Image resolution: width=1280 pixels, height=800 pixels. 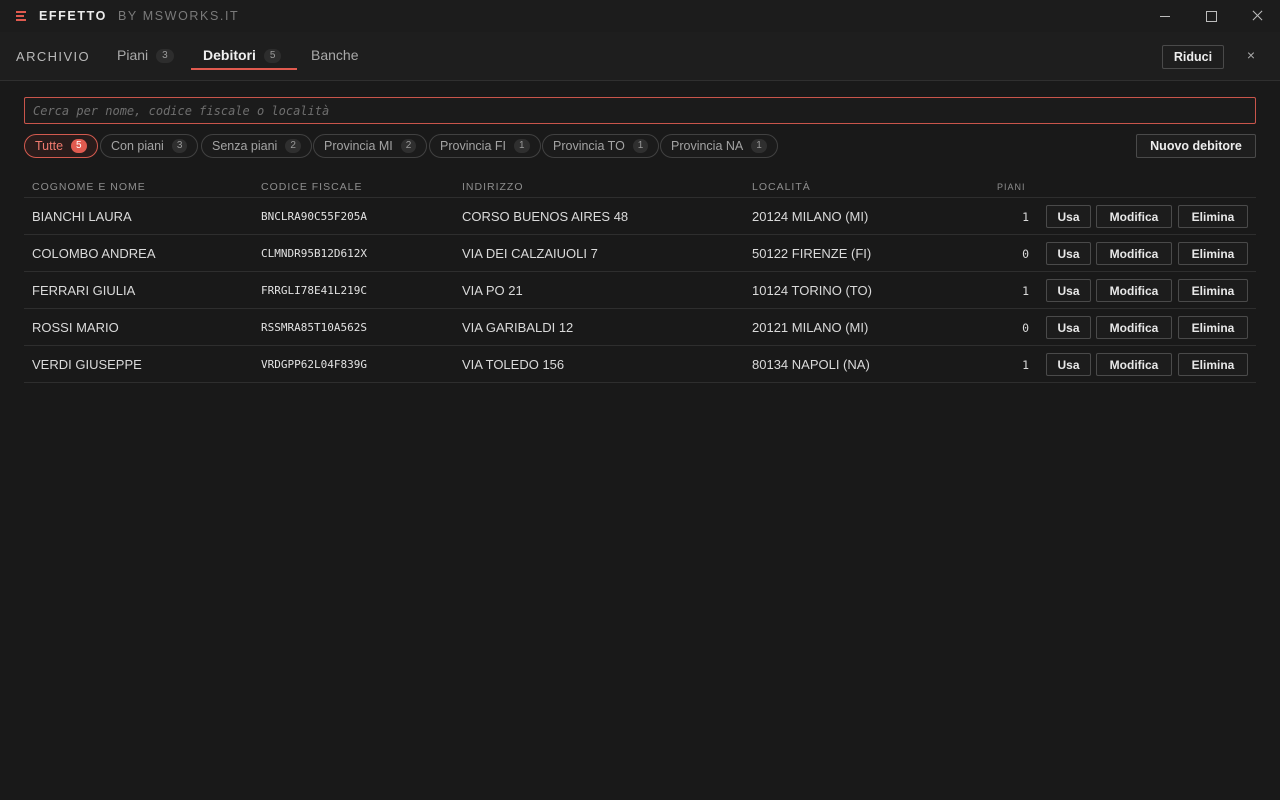 I want to click on close-icon: ×, so click(x=1251, y=55).